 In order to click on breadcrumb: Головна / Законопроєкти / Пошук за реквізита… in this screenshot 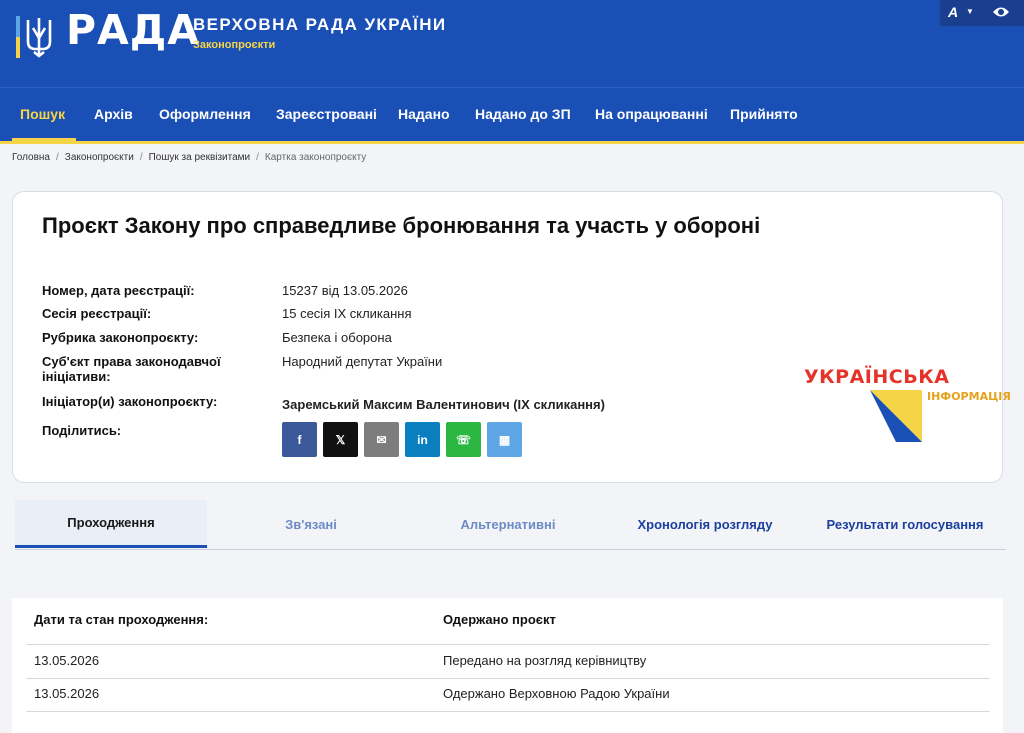, I will do `click(189, 157)`.